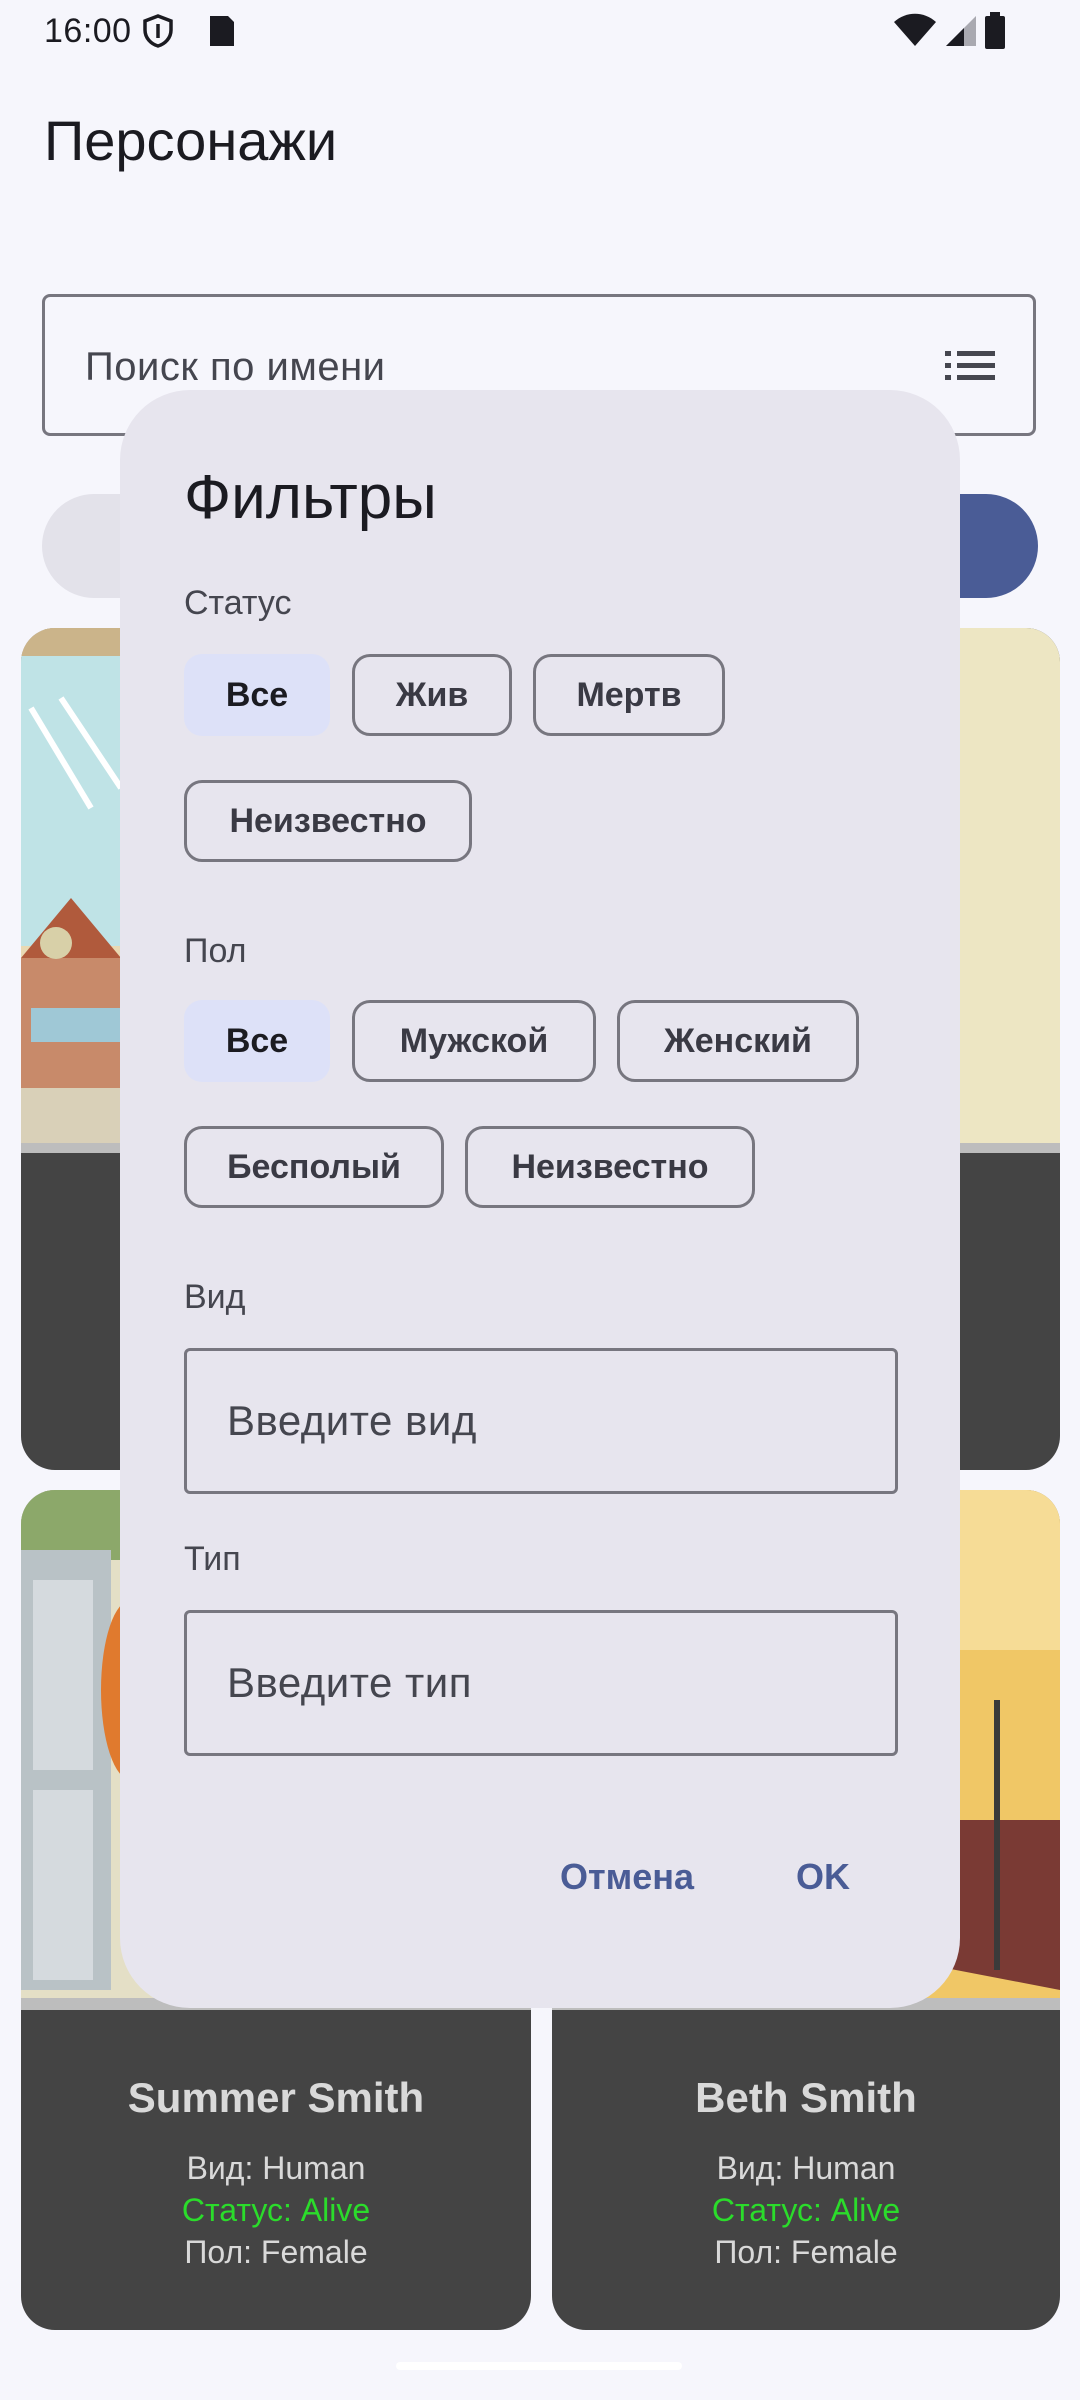 Image resolution: width=1080 pixels, height=2400 pixels. I want to click on gender-label: Пол, so click(215, 951).